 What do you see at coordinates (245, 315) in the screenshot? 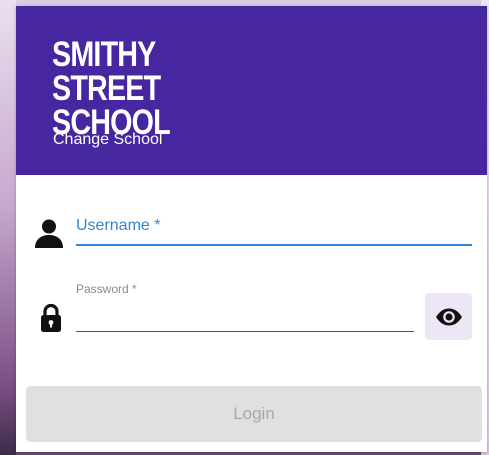
I see `password-field` at bounding box center [245, 315].